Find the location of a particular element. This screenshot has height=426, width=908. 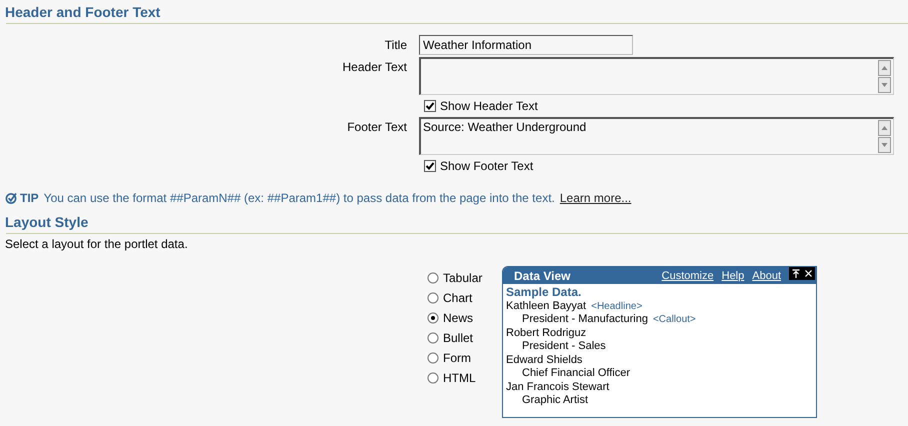

text-area: Source: Weather Underground is located at coordinates (656, 136).